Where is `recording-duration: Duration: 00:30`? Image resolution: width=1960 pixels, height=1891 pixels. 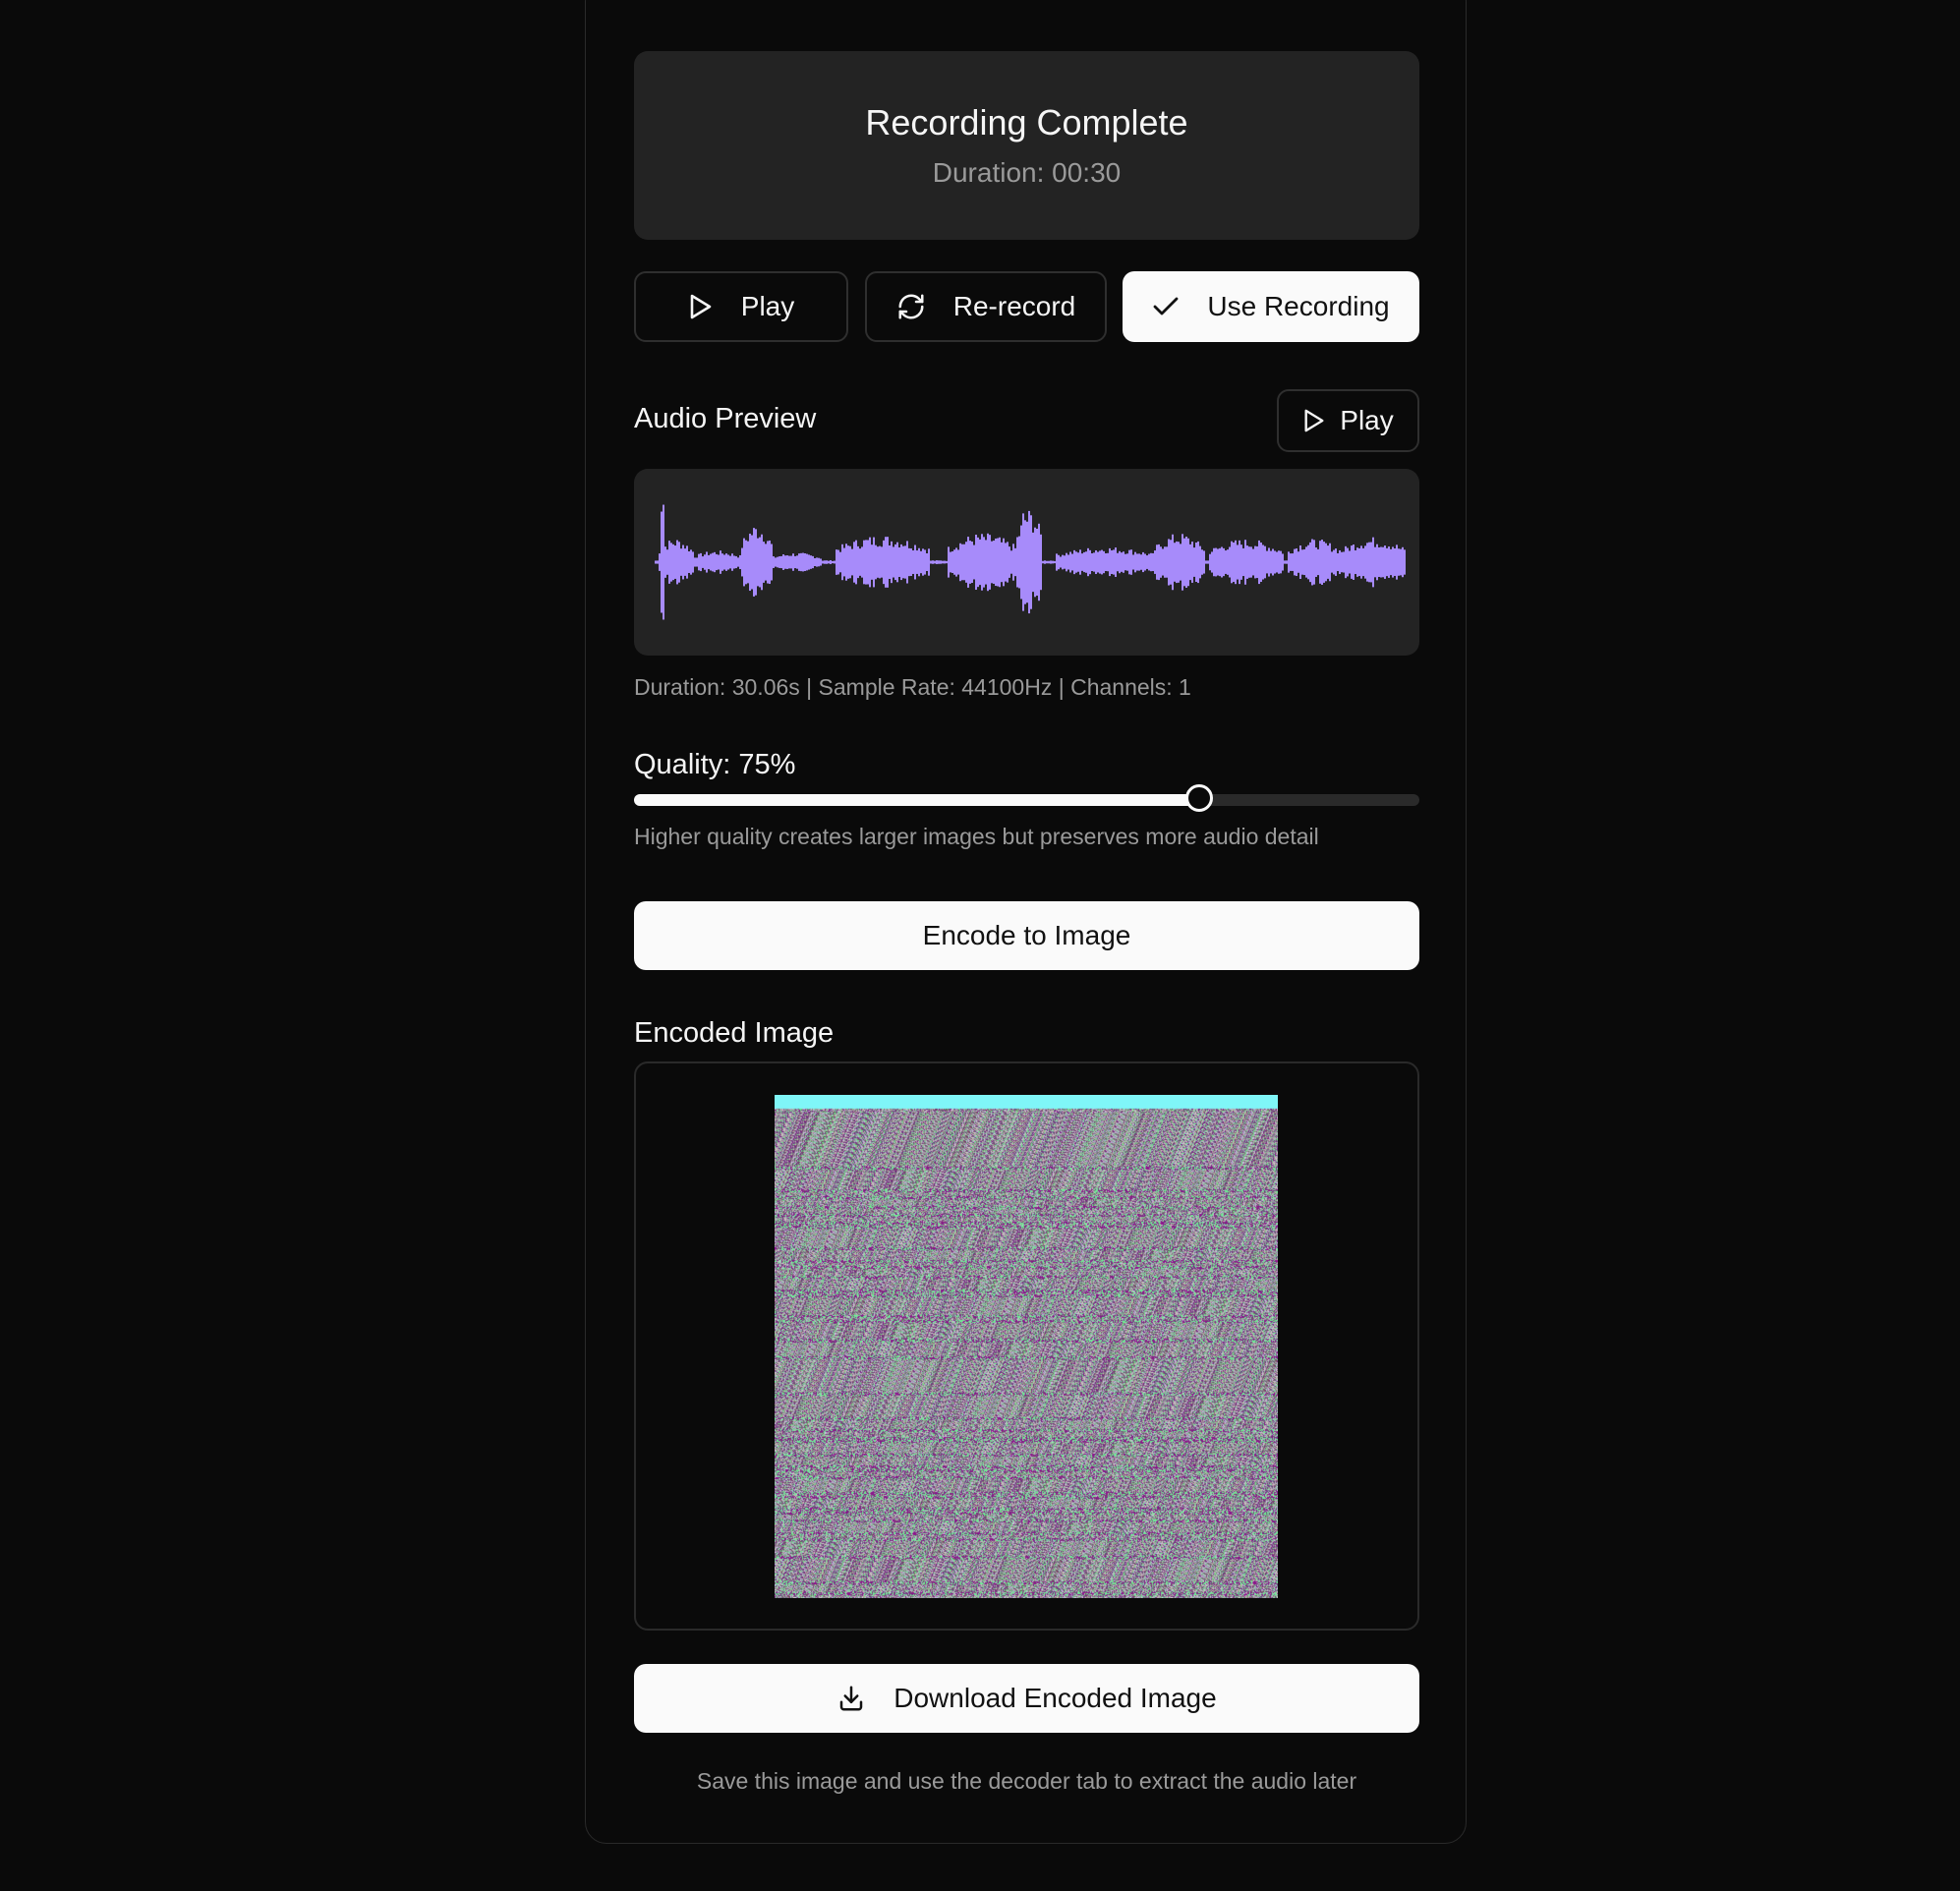 recording-duration: Duration: 00:30 is located at coordinates (1027, 172).